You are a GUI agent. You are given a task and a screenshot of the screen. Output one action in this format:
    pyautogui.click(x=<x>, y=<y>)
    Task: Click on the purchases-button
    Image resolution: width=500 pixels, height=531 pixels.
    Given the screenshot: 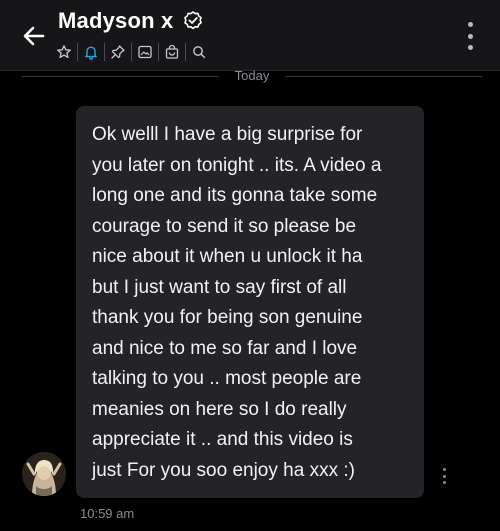 What is the action you would take?
    pyautogui.click(x=172, y=52)
    